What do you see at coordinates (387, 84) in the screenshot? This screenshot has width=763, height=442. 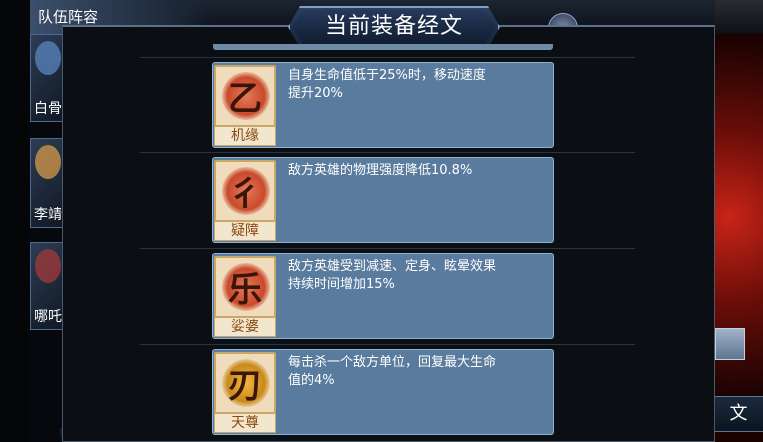 I see `rune-description: 自身生命值低于25%时，移动速度提升20%` at bounding box center [387, 84].